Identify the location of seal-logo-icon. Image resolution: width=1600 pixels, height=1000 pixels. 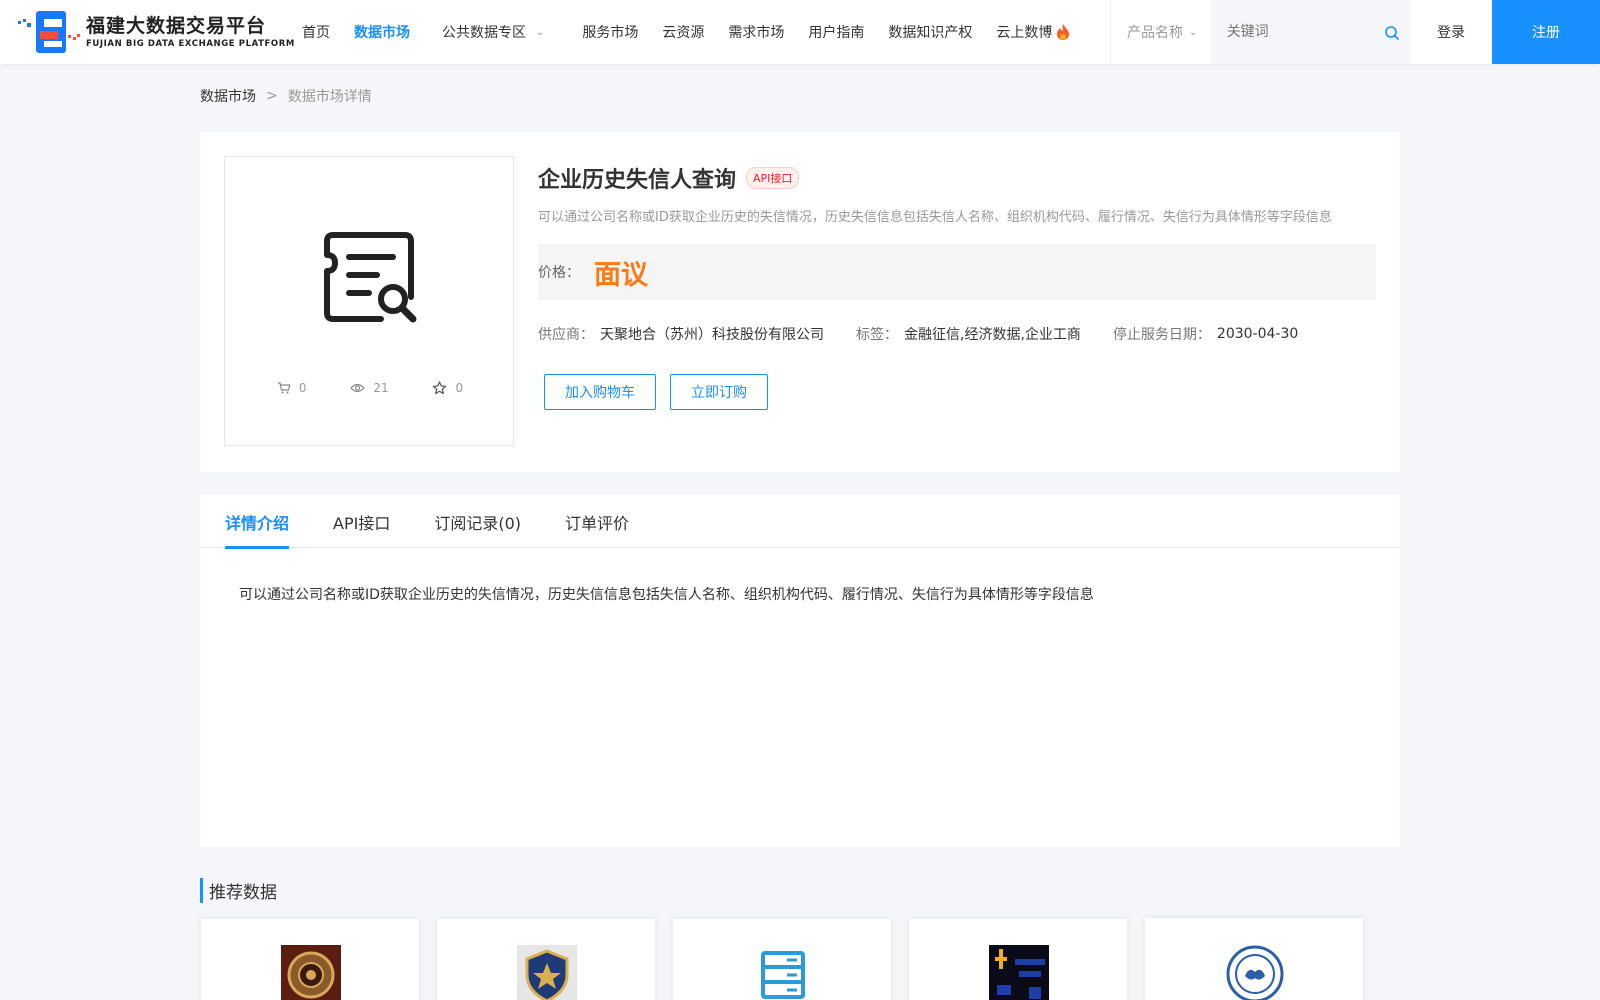
(1255, 972).